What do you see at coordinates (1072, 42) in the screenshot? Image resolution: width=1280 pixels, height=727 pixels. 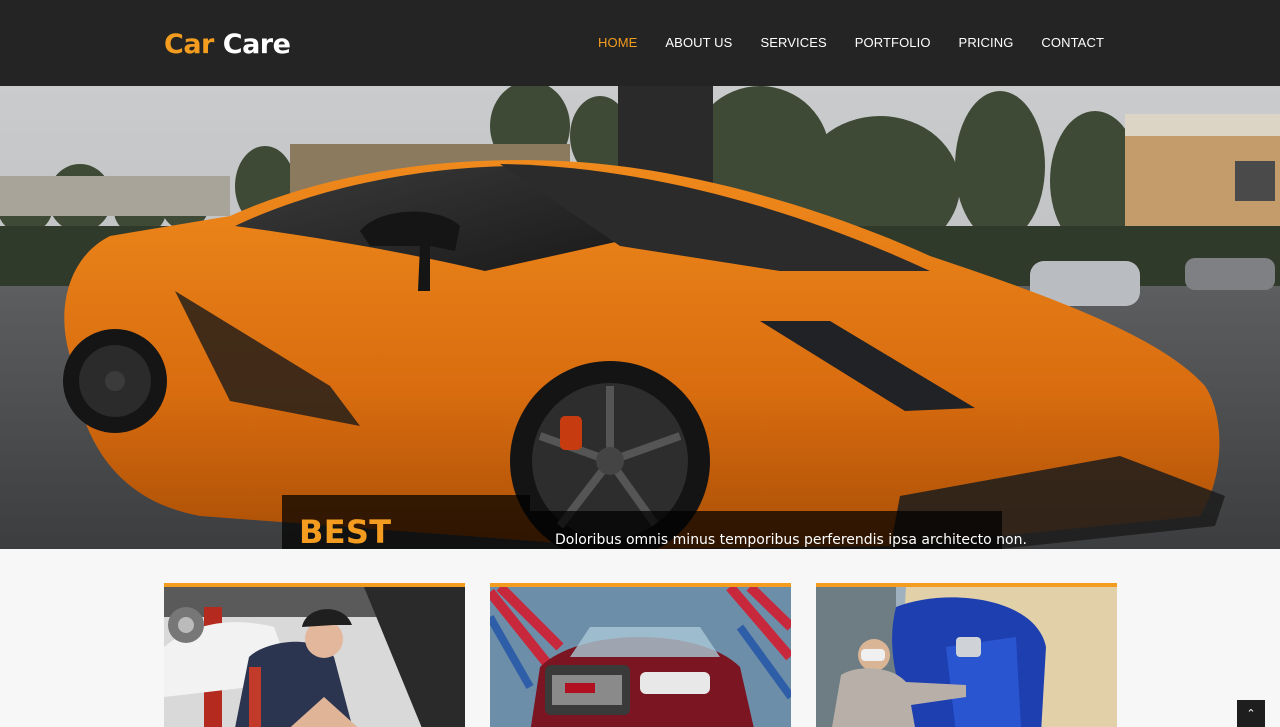 I see `nav-contact: CONTACT` at bounding box center [1072, 42].